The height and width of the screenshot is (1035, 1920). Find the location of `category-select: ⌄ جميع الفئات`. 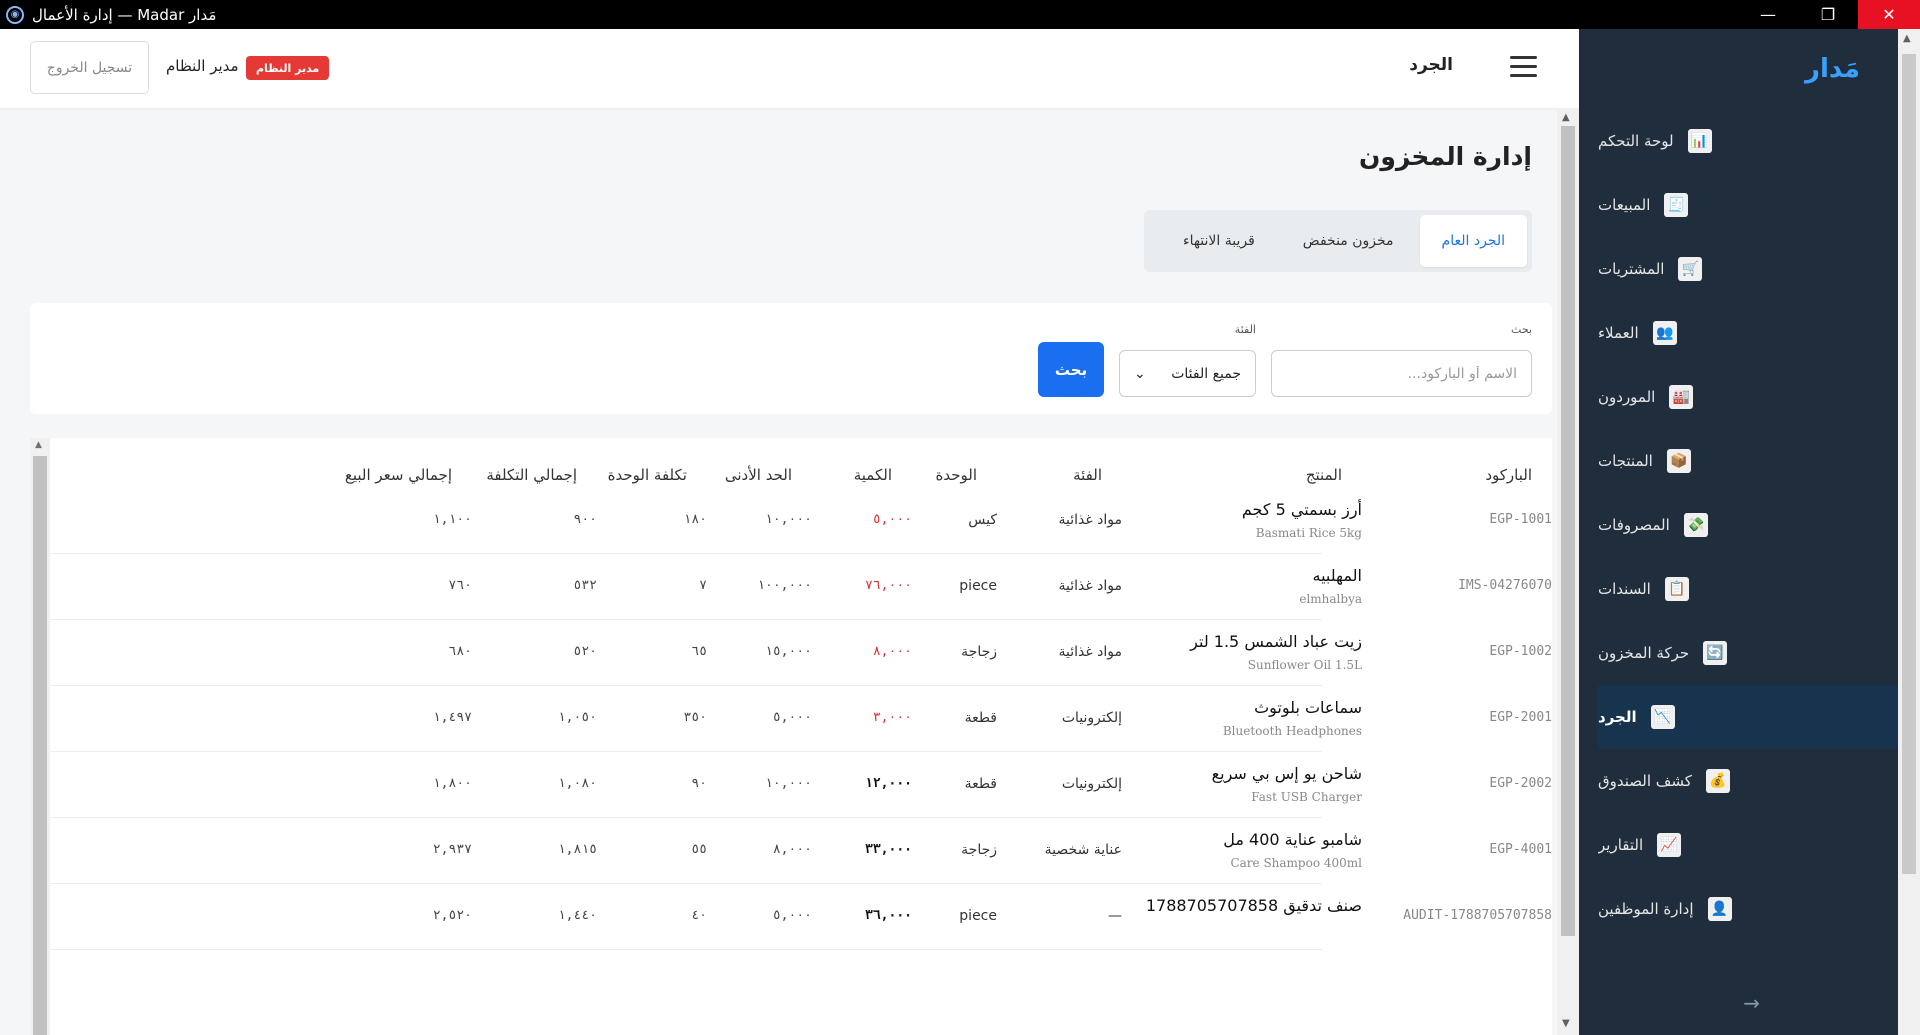

category-select: ⌄ جميع الفئات is located at coordinates (1187, 373).